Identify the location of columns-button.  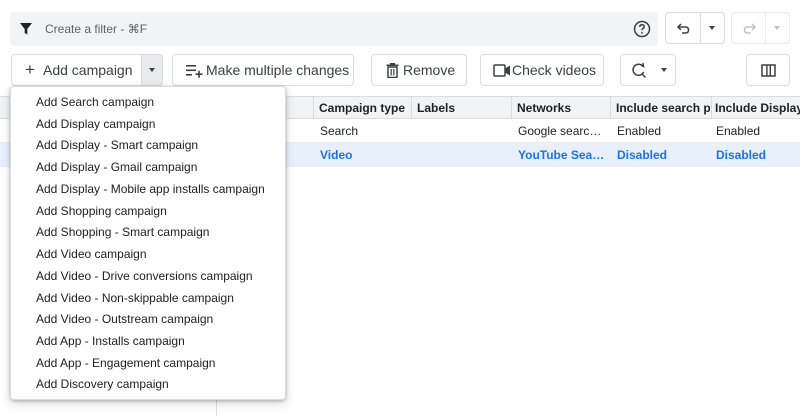
(768, 70).